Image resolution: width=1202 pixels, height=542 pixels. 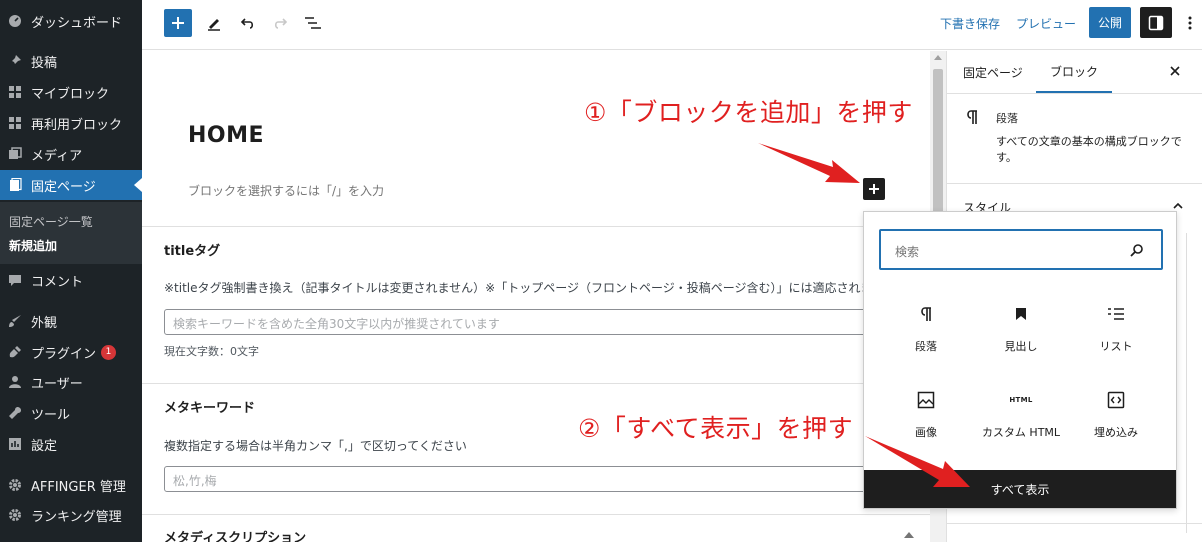 I want to click on sidebar-item-affinger: AFFINGER 管理, so click(x=71, y=485).